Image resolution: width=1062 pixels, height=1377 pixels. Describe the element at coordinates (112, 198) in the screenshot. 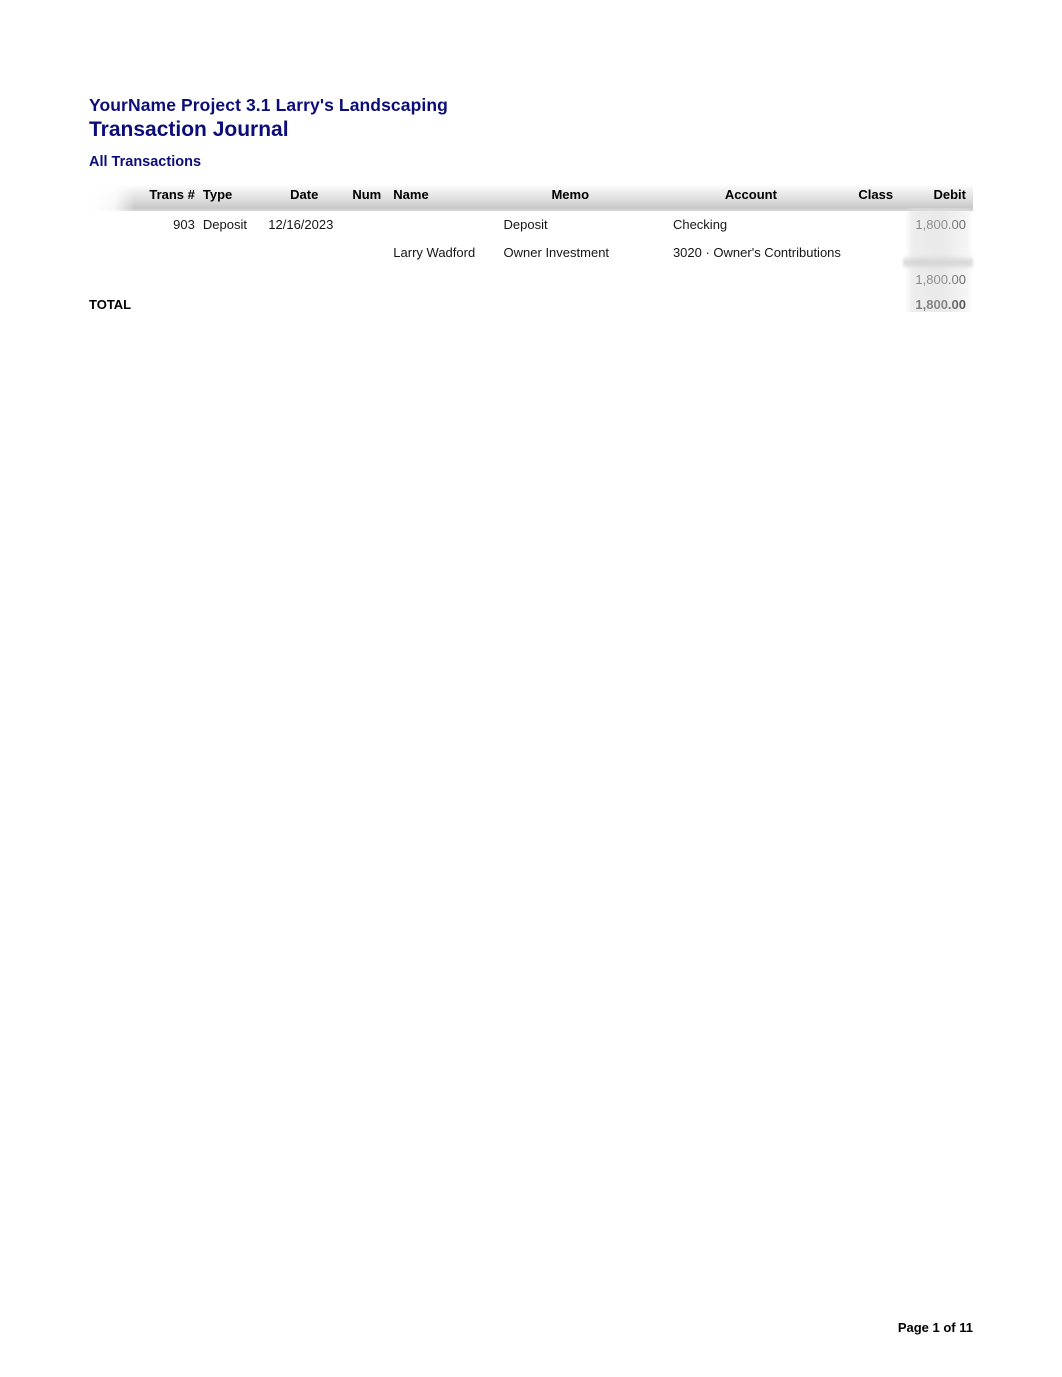

I see `table-header-spacer` at that location.